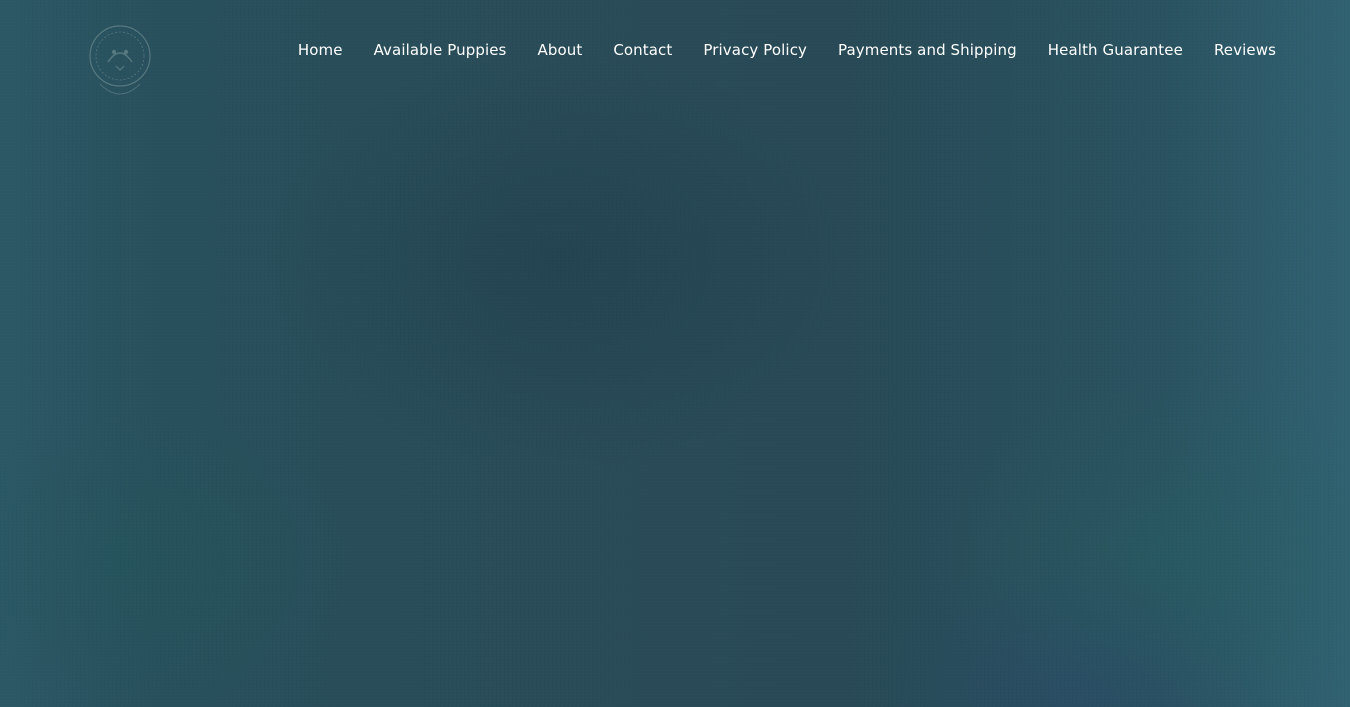 The width and height of the screenshot is (1350, 707). Describe the element at coordinates (927, 50) in the screenshot. I see `nav-item-payments-and-shipping: Payments and Shipping` at that location.